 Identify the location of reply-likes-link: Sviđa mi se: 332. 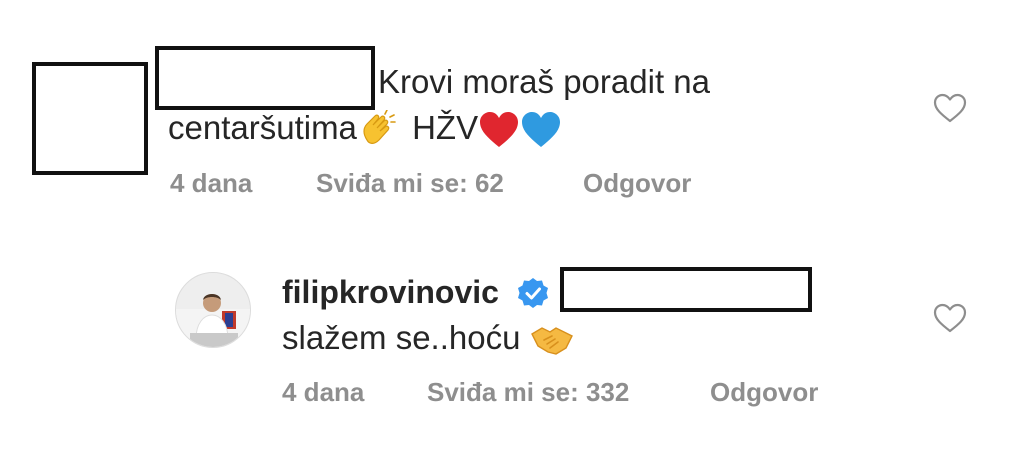
(528, 392).